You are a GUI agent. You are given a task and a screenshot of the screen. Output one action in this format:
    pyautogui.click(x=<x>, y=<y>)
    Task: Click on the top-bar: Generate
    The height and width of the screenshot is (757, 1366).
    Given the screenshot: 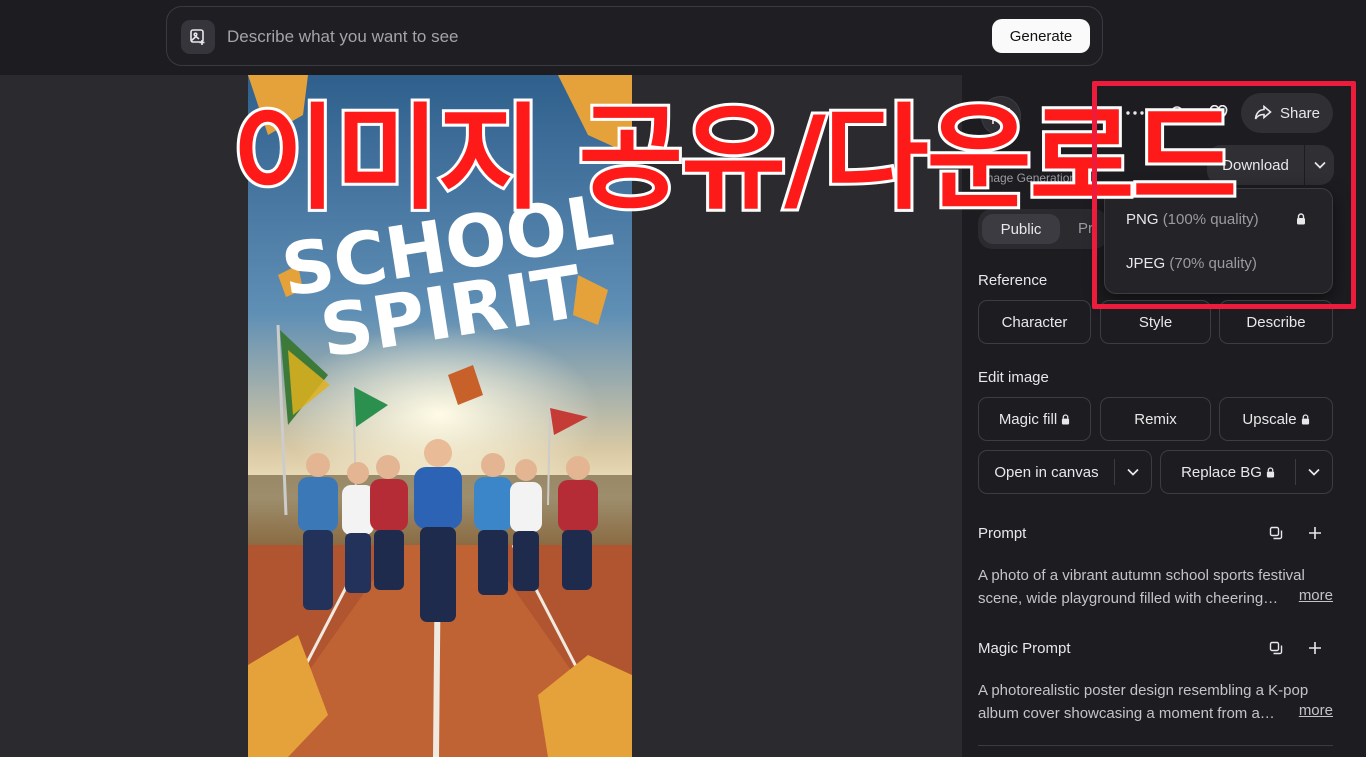 What is the action you would take?
    pyautogui.click(x=683, y=37)
    